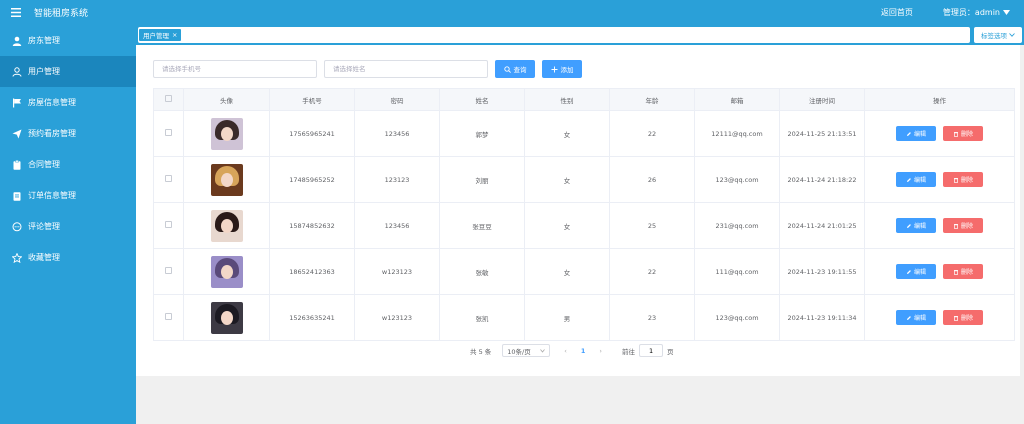 Image resolution: width=1024 pixels, height=424 pixels. Describe the element at coordinates (17, 71) in the screenshot. I see `user-outline-icon` at that location.